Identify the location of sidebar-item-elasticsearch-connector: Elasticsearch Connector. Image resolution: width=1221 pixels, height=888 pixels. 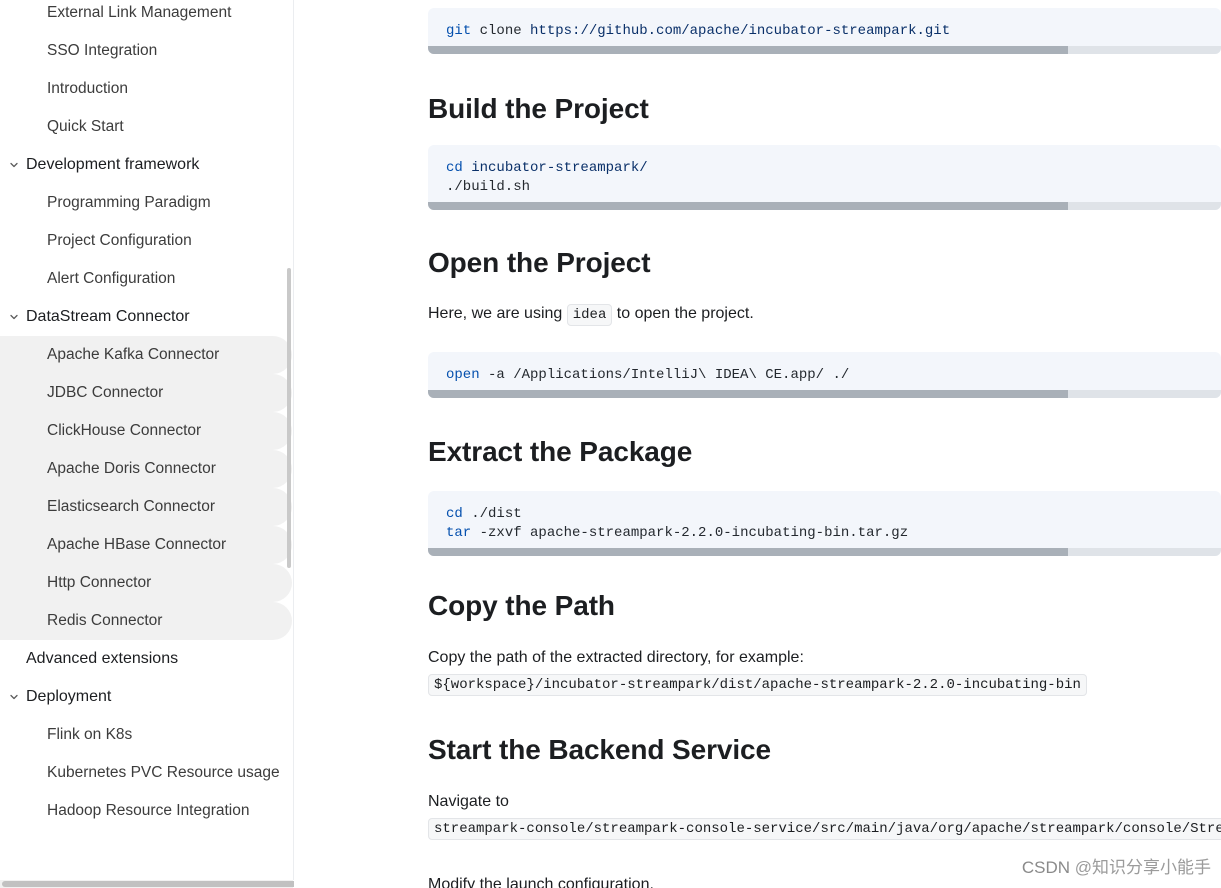
(146, 507).